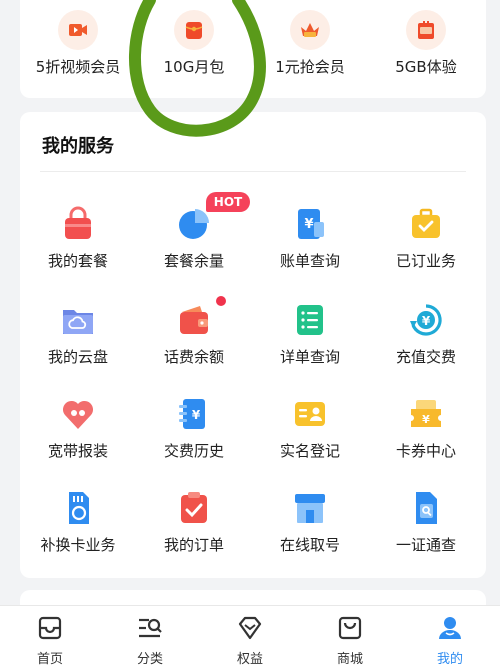  What do you see at coordinates (309, 261) in the screenshot?
I see `service-label: 账单查询` at bounding box center [309, 261].